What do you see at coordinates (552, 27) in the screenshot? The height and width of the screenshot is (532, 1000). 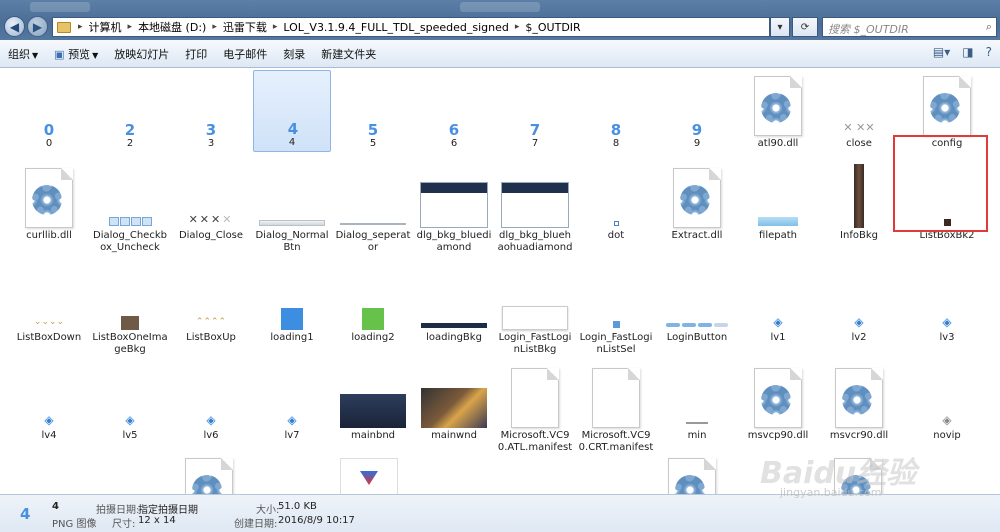 I see `breadcrumb-item: $_OUTDIR` at bounding box center [552, 27].